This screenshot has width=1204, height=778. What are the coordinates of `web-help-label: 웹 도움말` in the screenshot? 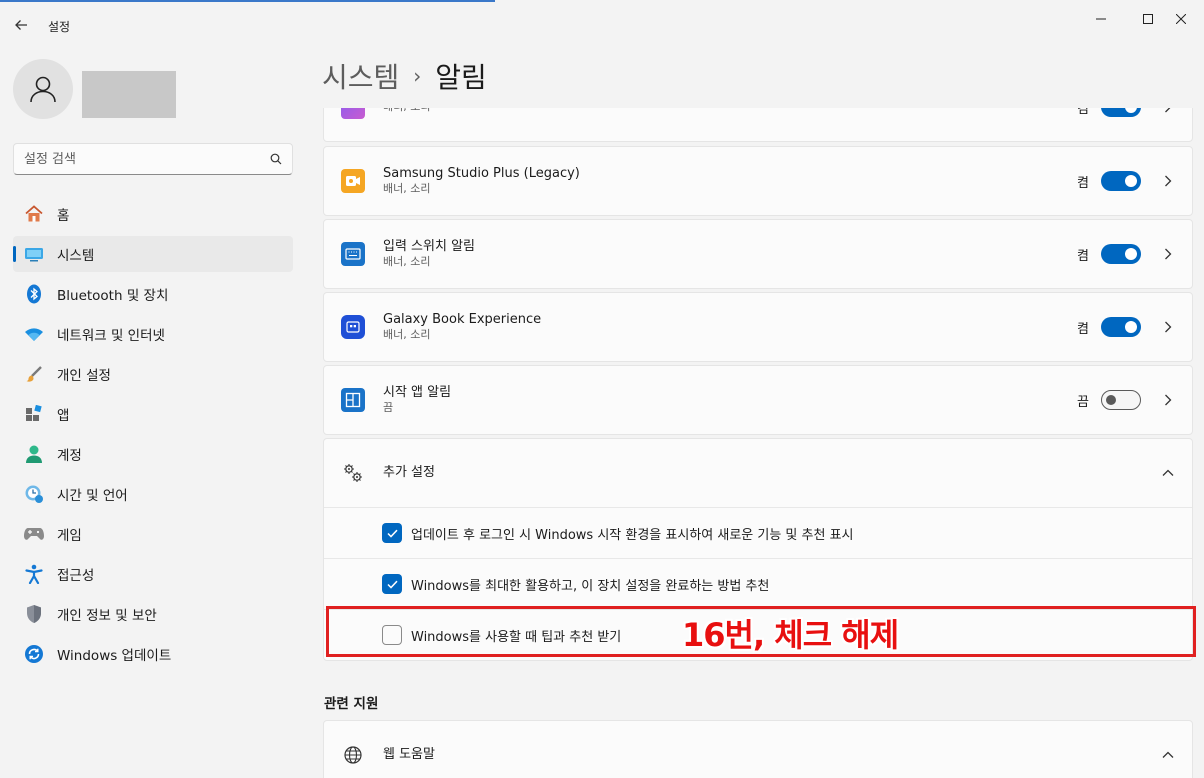 It's located at (409, 754).